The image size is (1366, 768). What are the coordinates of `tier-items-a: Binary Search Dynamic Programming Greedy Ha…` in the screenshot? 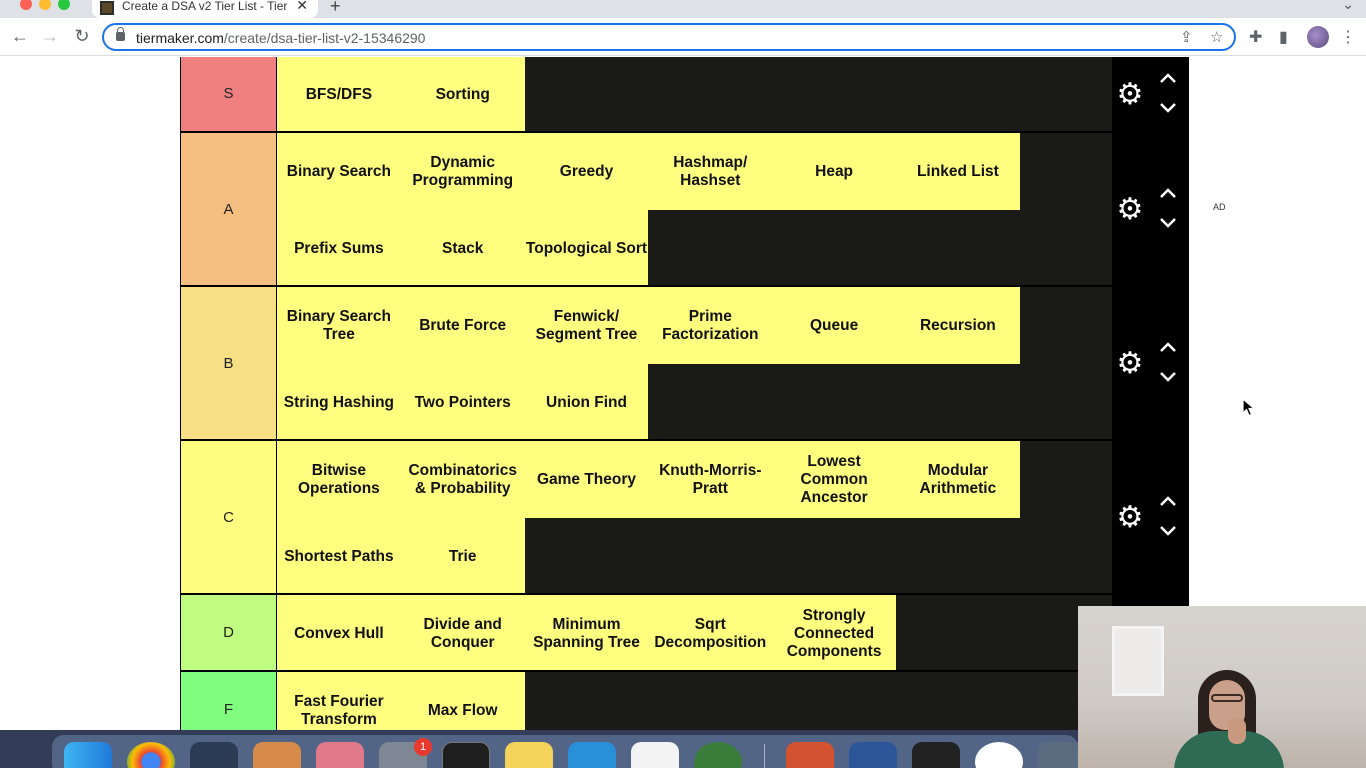 It's located at (694, 210).